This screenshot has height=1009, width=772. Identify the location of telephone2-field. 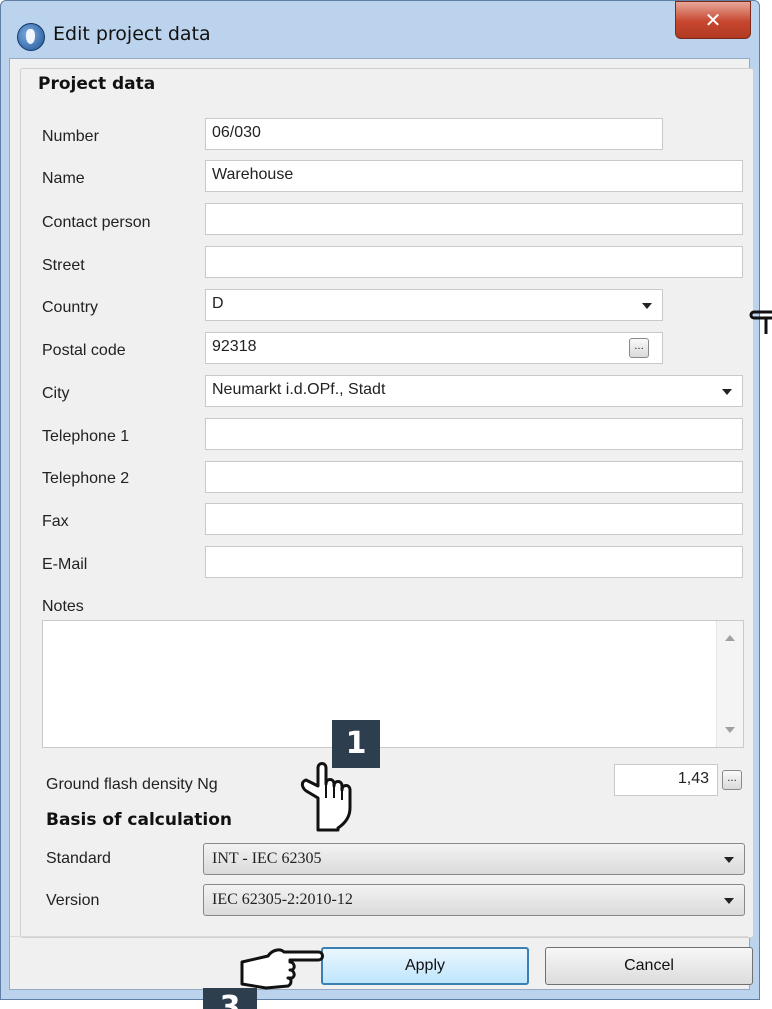
(474, 477).